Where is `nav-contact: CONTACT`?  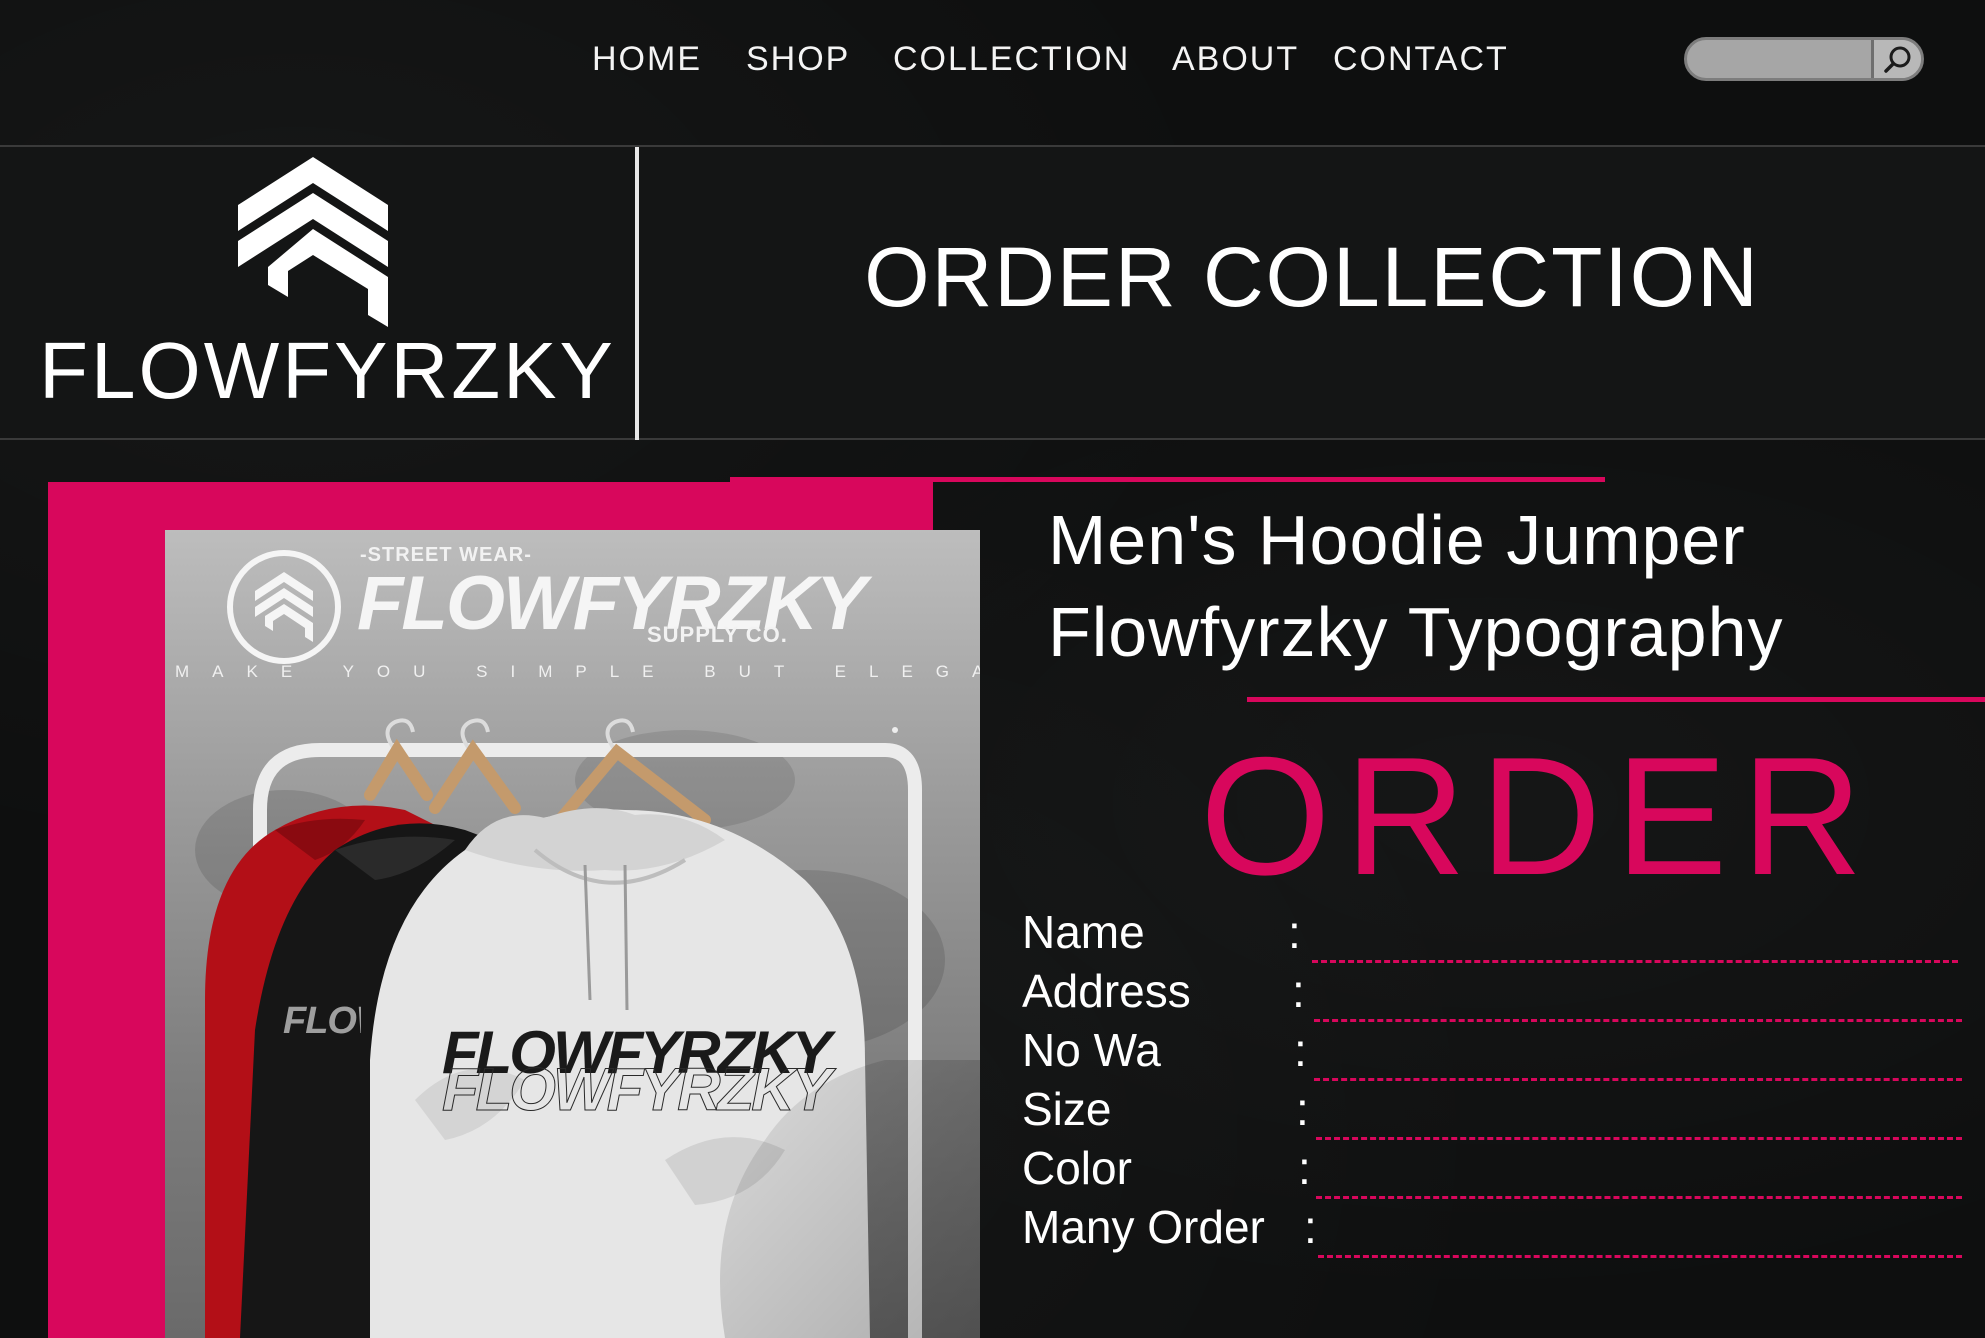 nav-contact: CONTACT is located at coordinates (1421, 59).